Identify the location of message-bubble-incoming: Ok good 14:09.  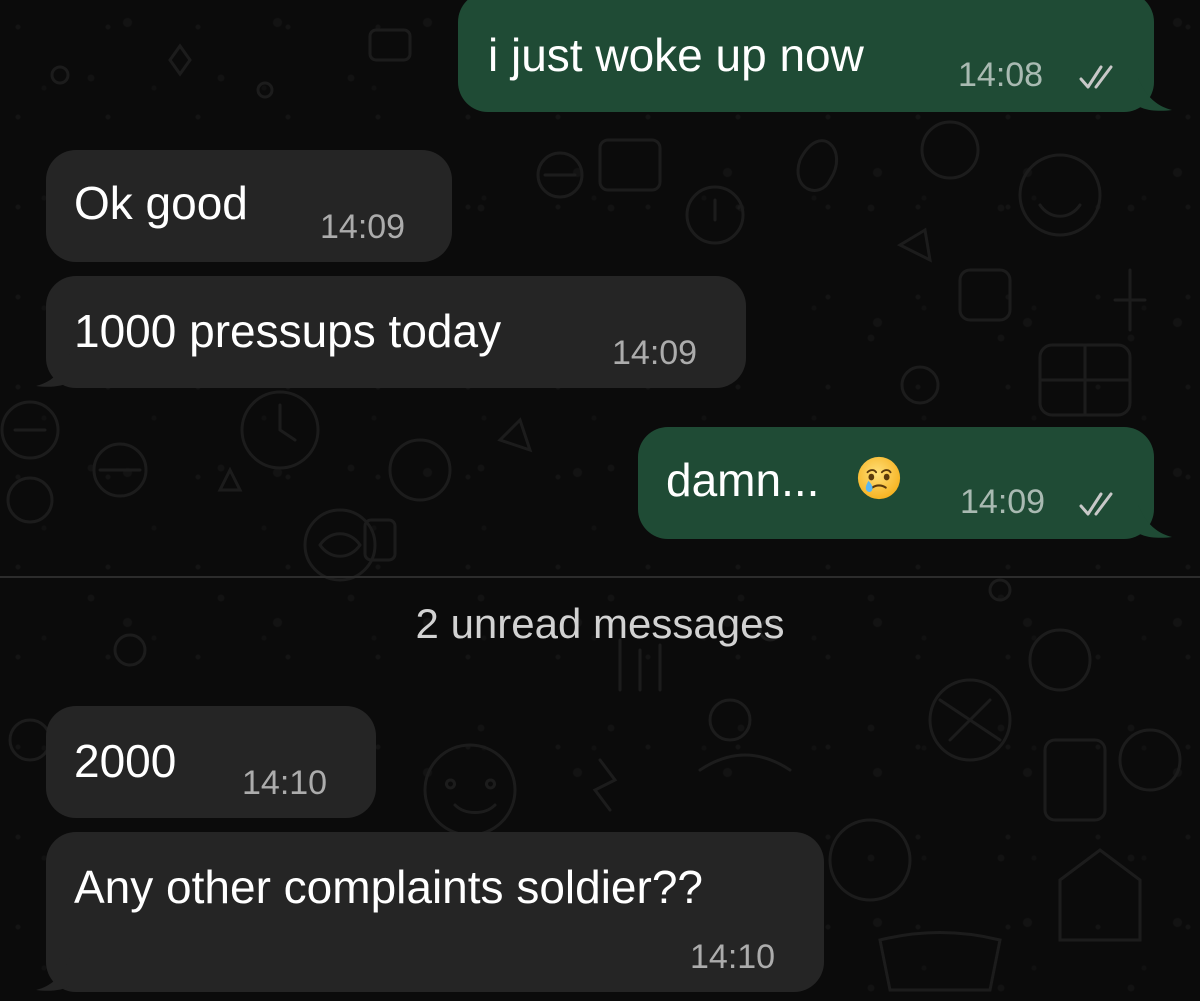
(249, 206).